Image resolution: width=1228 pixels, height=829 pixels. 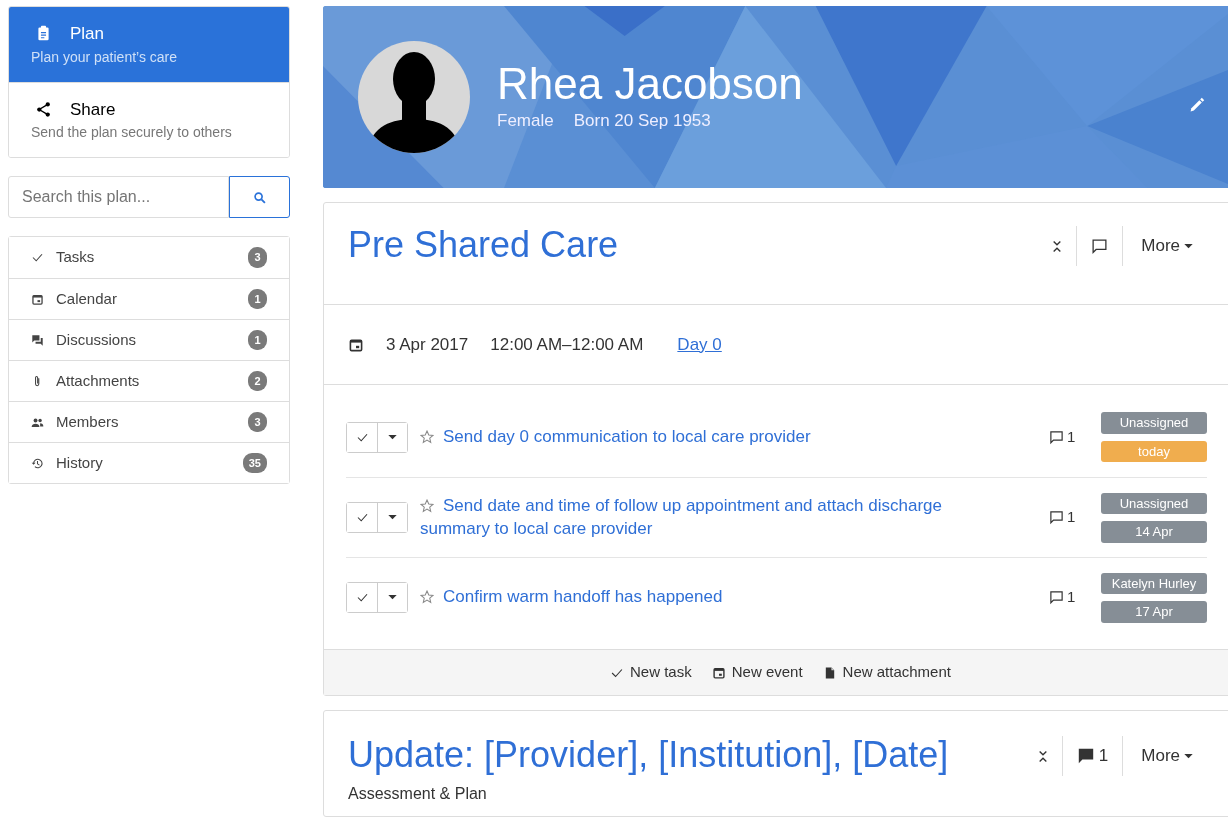 What do you see at coordinates (649, 755) in the screenshot?
I see `card-title: Update: [Provider], [Institution], [Date]` at bounding box center [649, 755].